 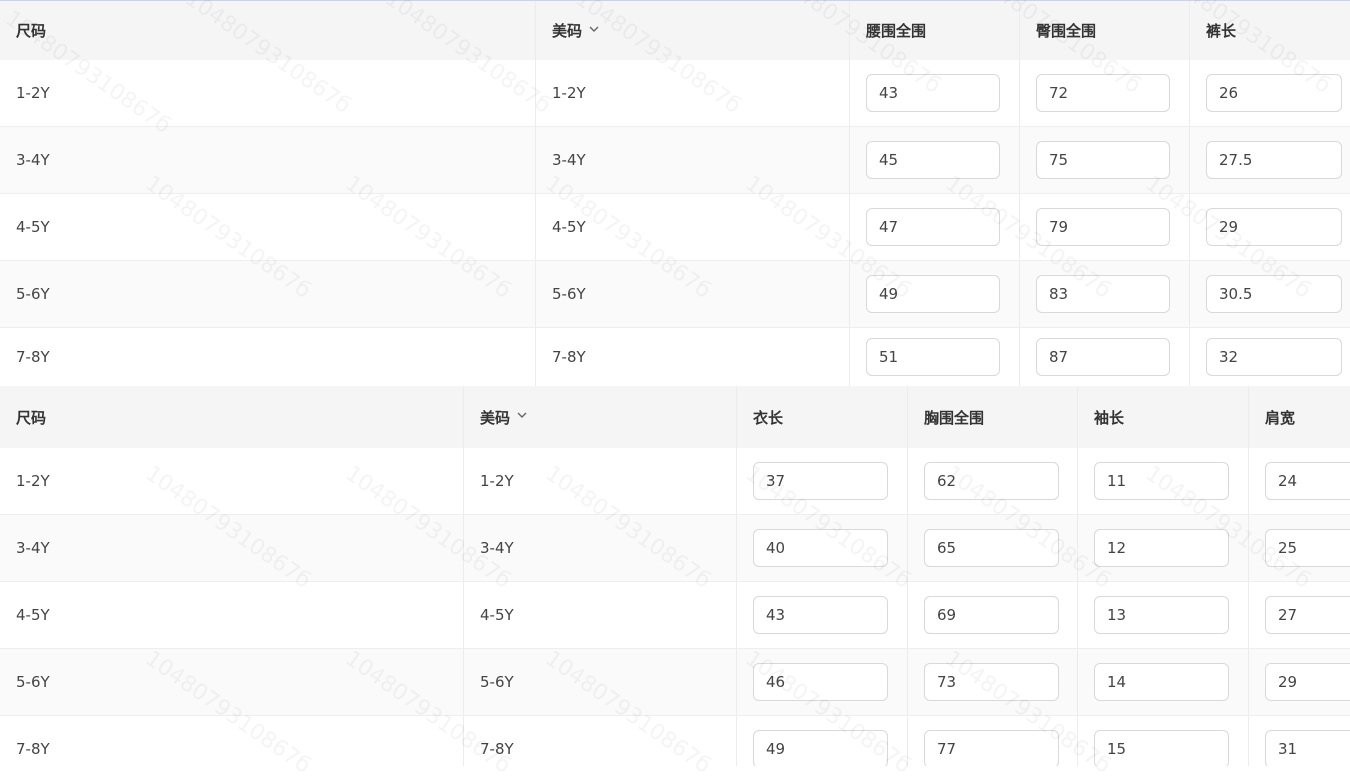 I want to click on table-header-row: 尺码 美码 衣长 胸围全围 袖长 肩宽, so click(x=675, y=417).